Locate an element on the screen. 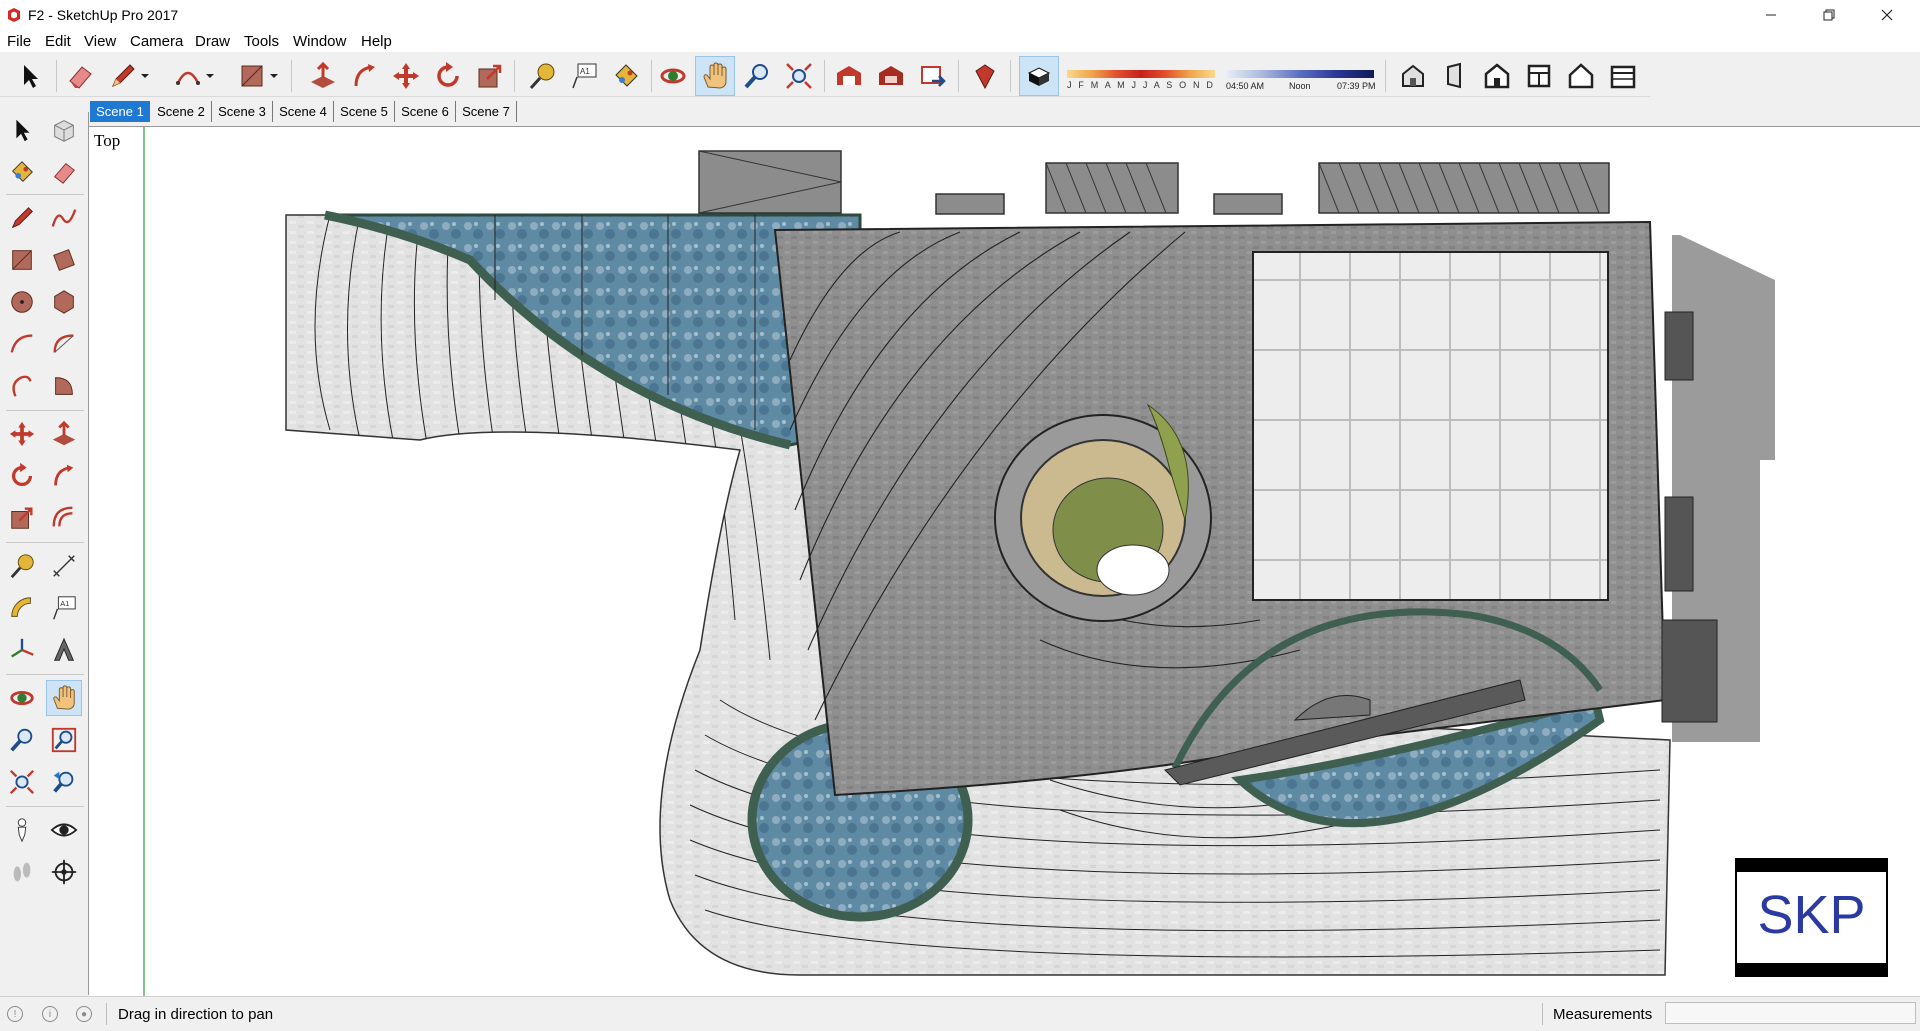 Image resolution: width=1920 pixels, height=1031 pixels. arc-dropdown is located at coordinates (210, 76).